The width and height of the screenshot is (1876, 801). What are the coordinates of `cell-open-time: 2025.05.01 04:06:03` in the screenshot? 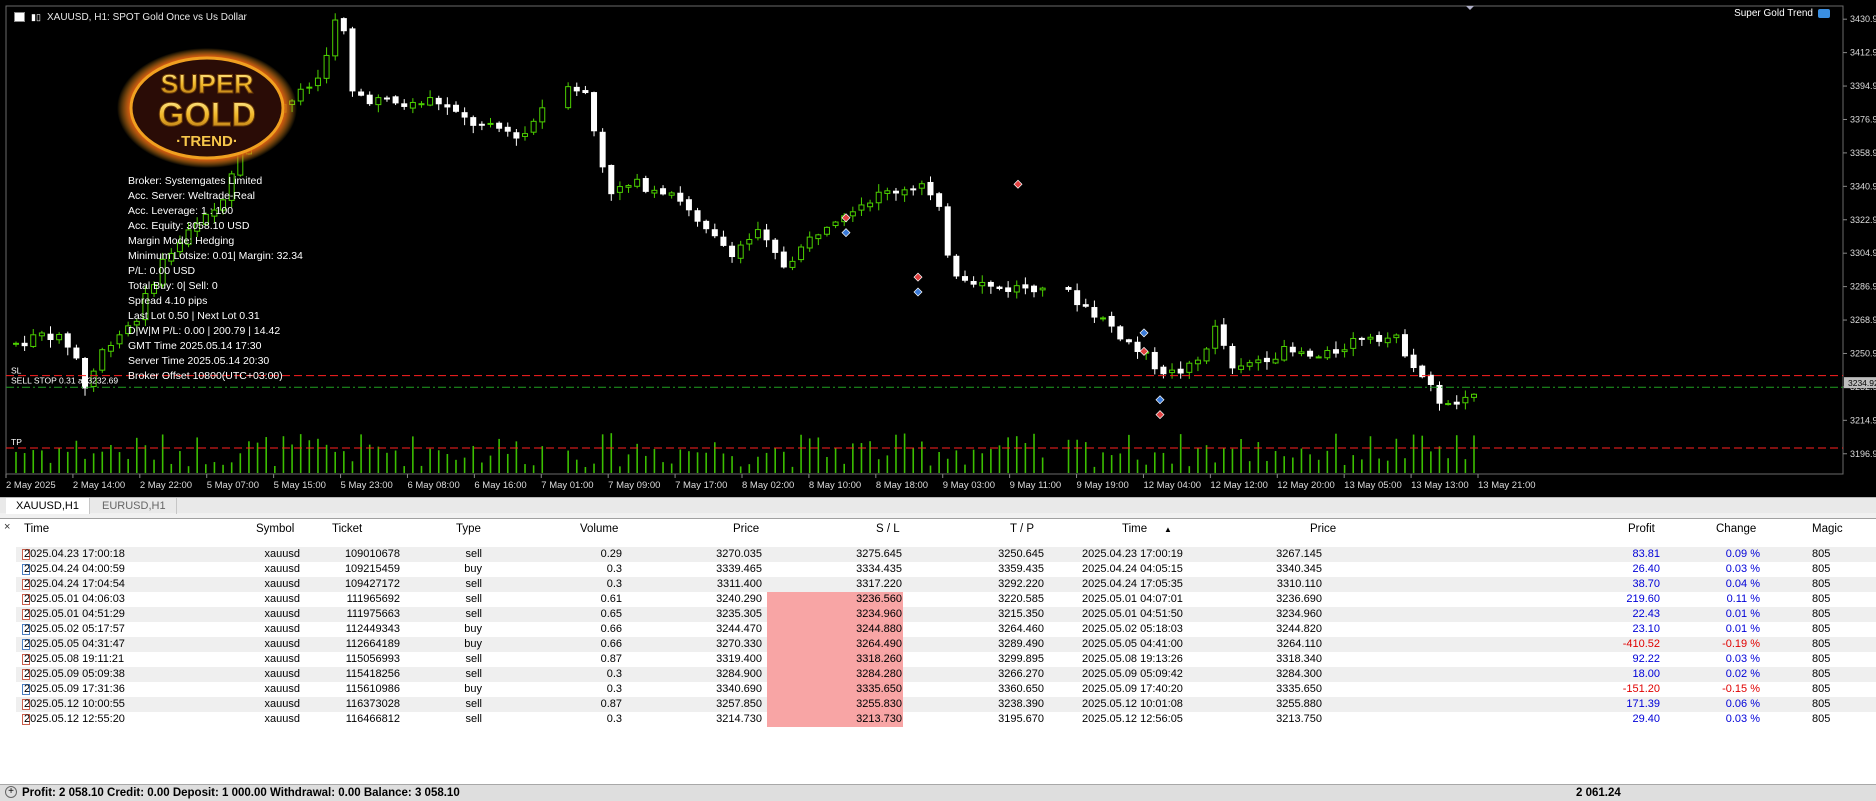 It's located at (74, 599).